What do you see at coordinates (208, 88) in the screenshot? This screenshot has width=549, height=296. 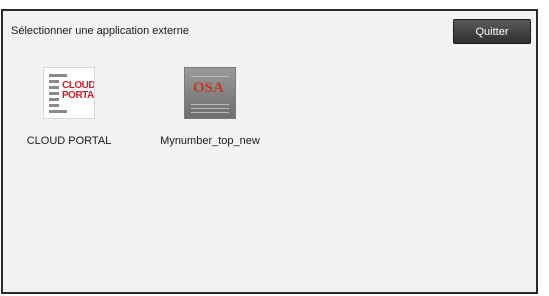 I see `mynumber-logo-text: OSA` at bounding box center [208, 88].